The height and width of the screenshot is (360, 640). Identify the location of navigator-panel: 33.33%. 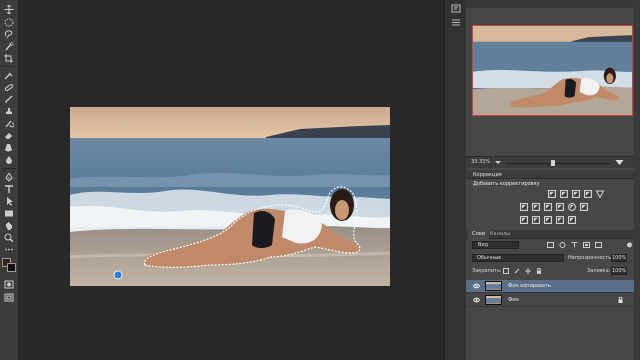
(553, 85).